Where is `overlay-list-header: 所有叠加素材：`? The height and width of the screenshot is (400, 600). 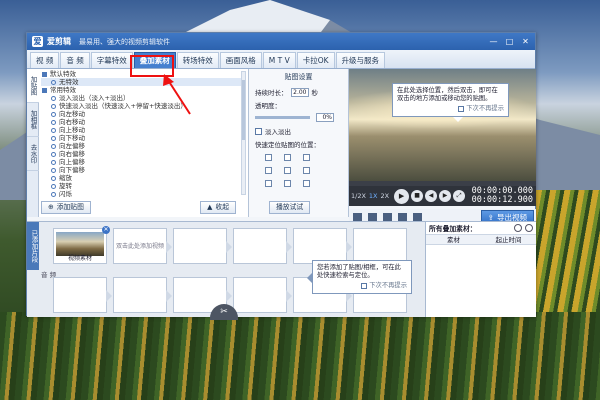 overlay-list-header: 所有叠加素材： is located at coordinates (481, 228).